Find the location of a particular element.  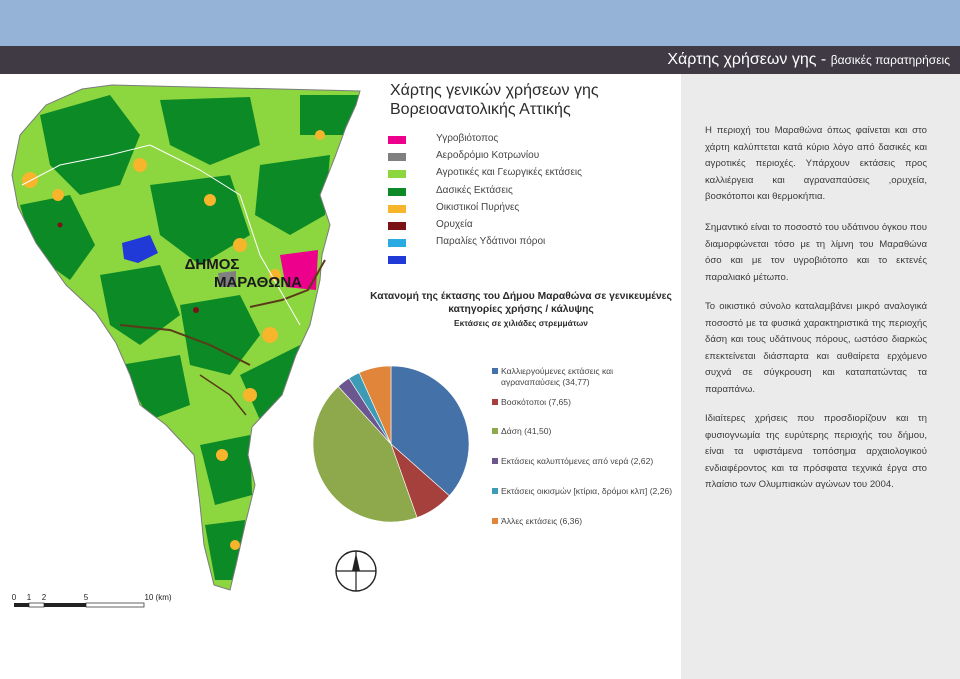

region-label-line1: ΔΗΜΟΣ is located at coordinates (212, 264).